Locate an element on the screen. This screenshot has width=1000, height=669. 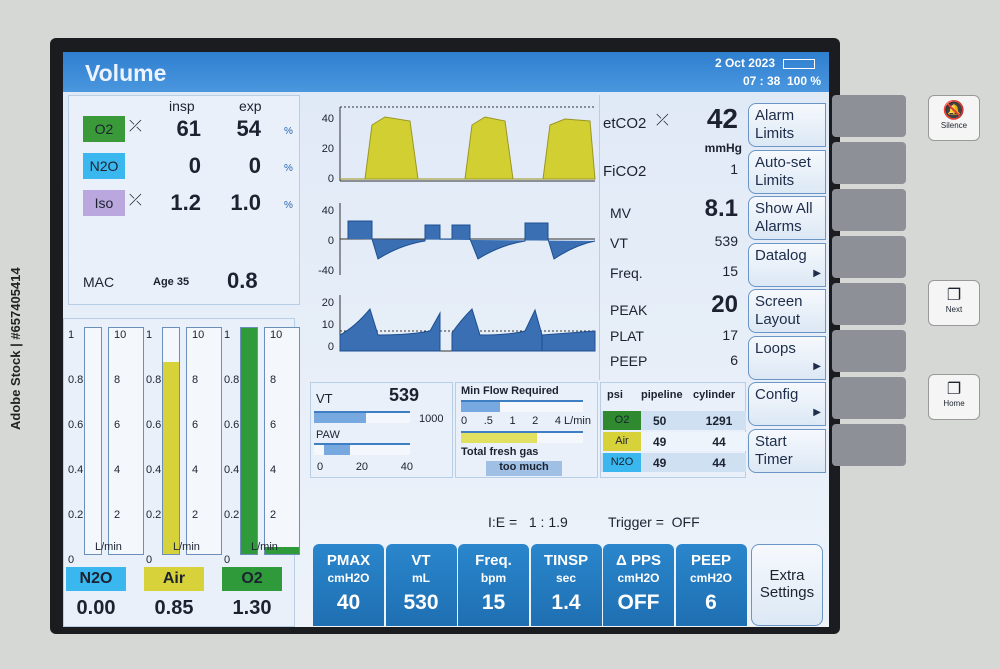
gas-label-2: Iso is located at coordinates (104, 203).